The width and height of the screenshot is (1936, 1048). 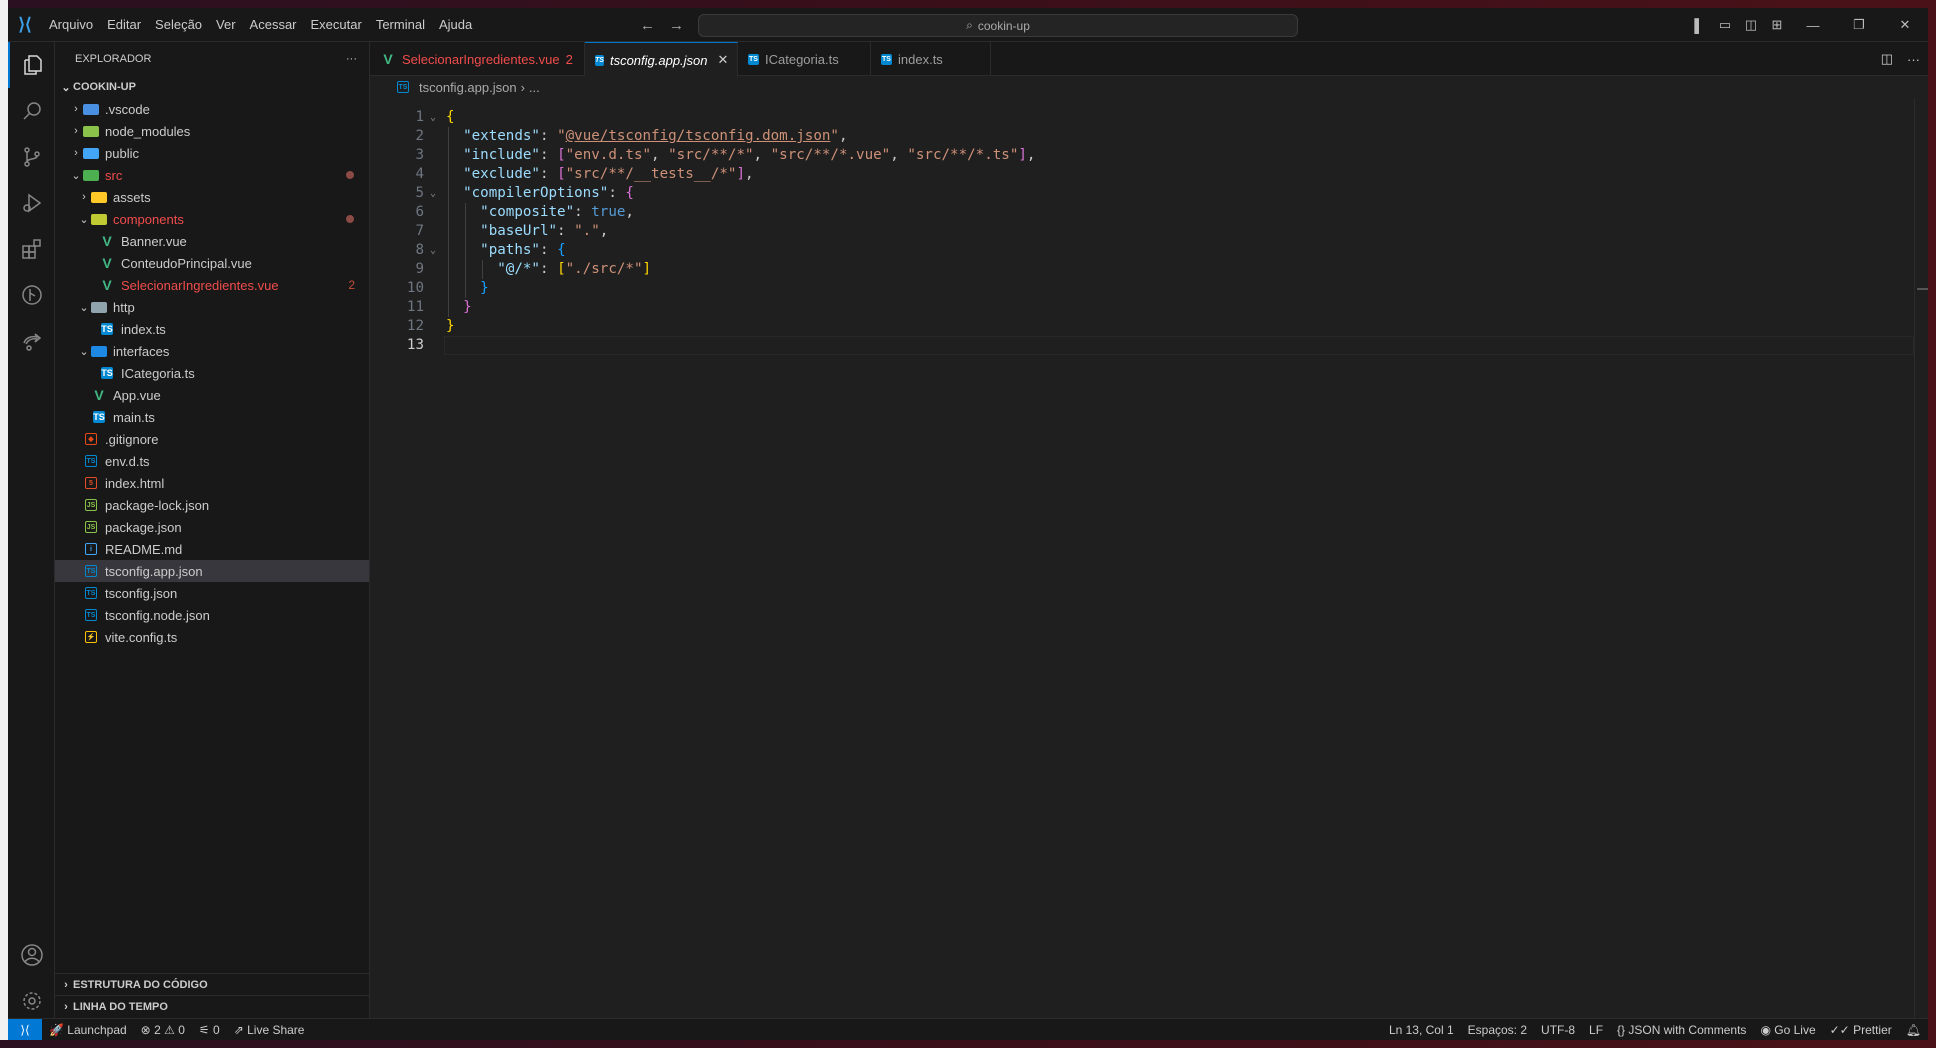 What do you see at coordinates (212, 395) in the screenshot?
I see `file-item: V App.vue` at bounding box center [212, 395].